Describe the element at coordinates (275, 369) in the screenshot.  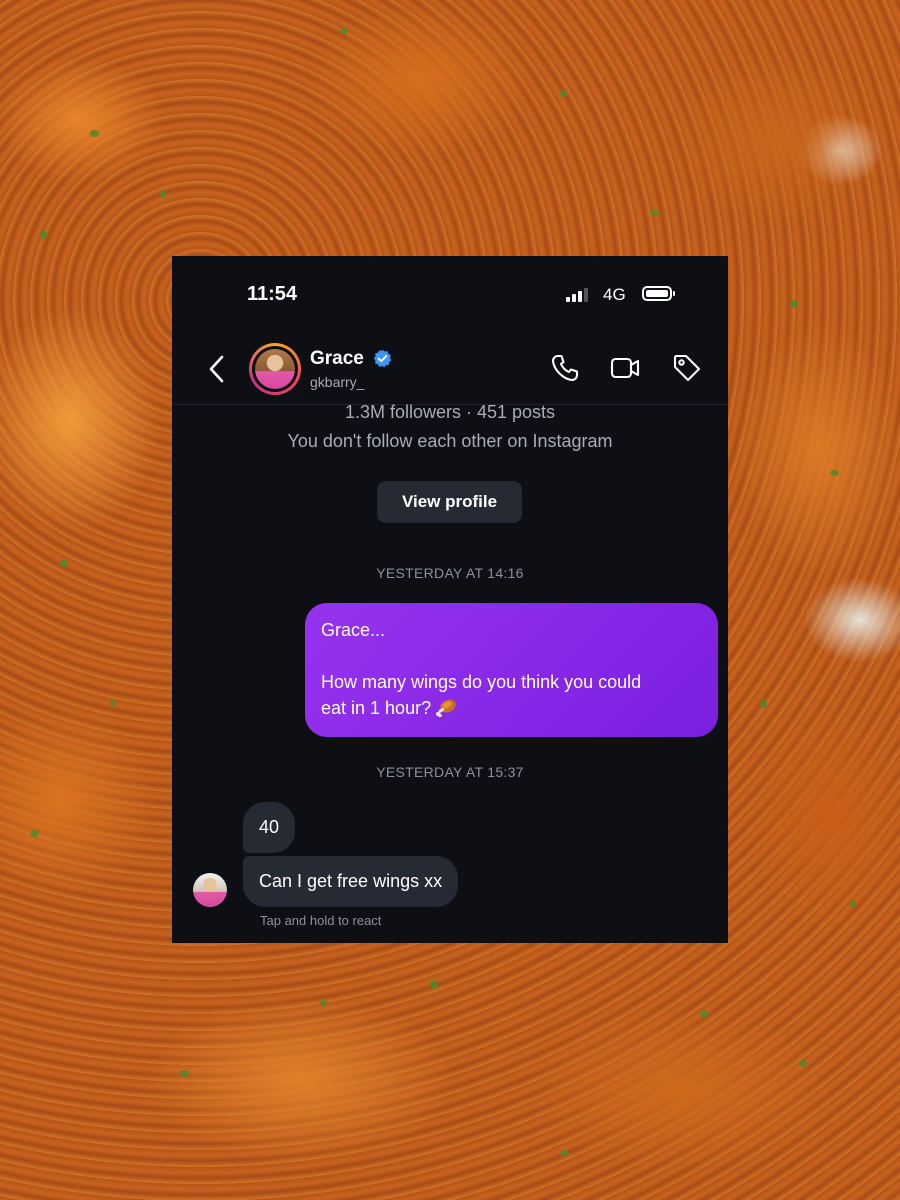
I see `avatar` at that location.